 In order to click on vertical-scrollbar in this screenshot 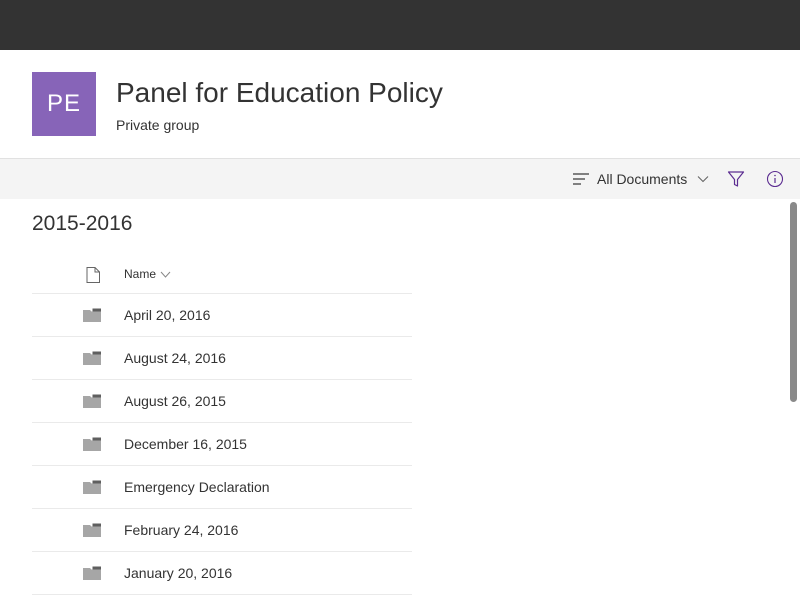, I will do `click(793, 399)`.